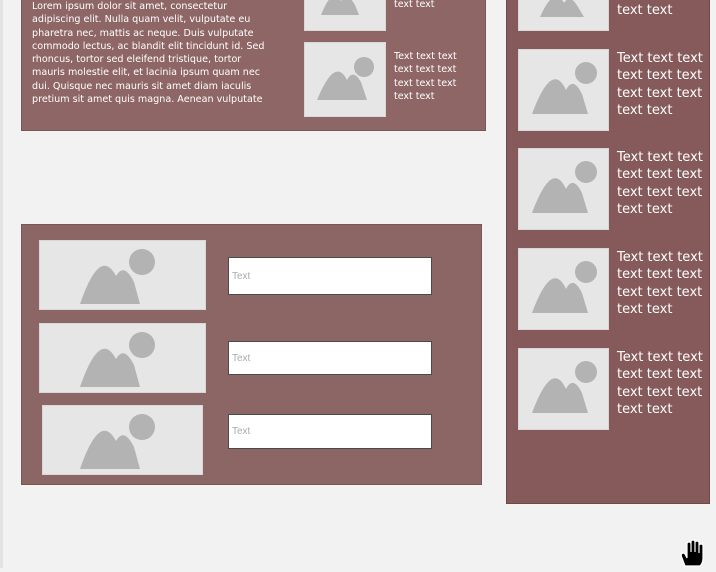 Image resolution: width=716 pixels, height=572 pixels. Describe the element at coordinates (414, 5) in the screenshot. I see `card-text: text text` at that location.